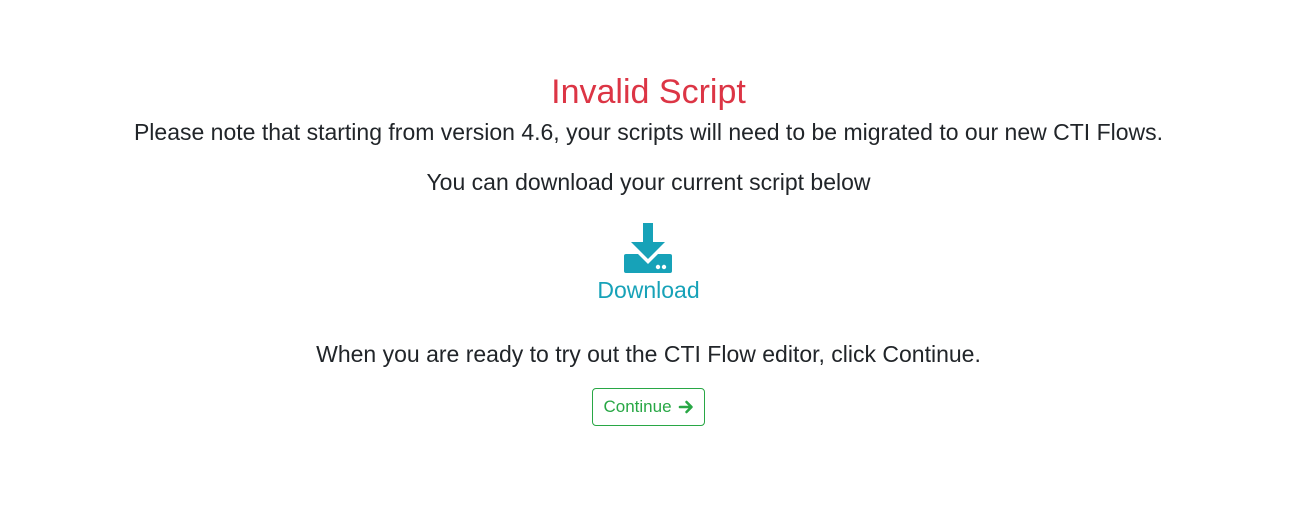  I want to click on download-link: Download, so click(648, 263).